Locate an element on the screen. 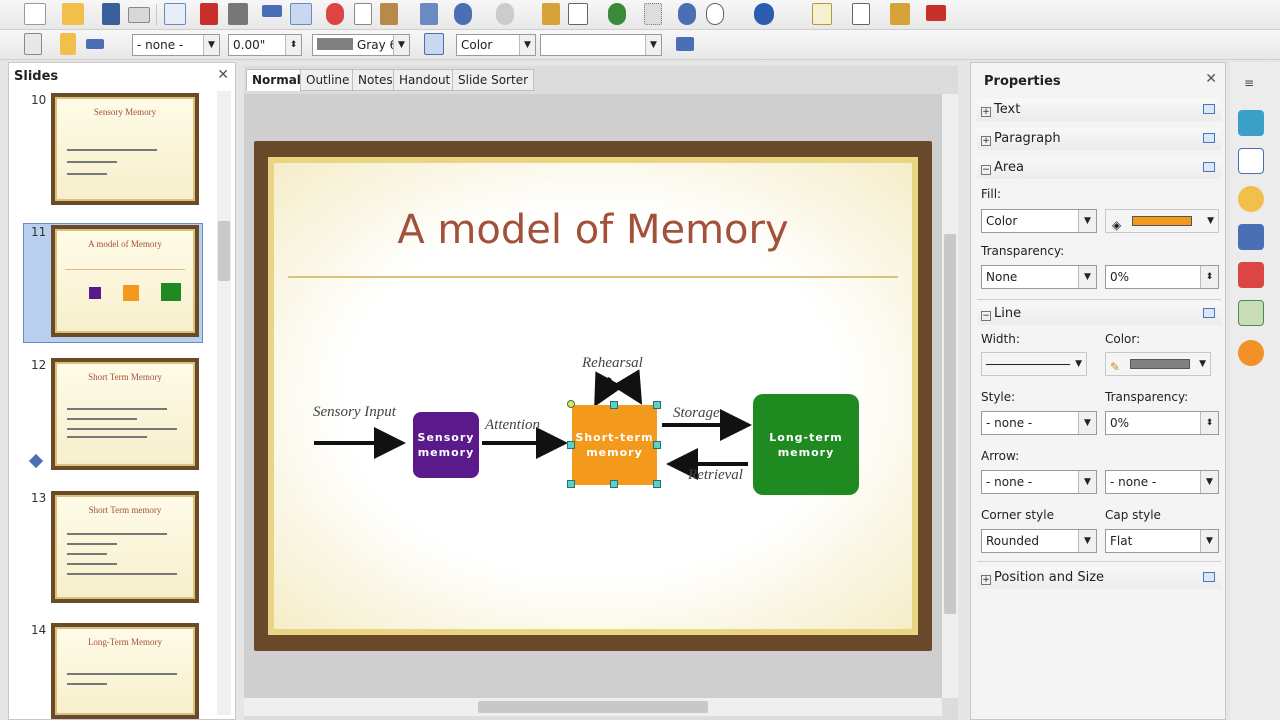 The width and height of the screenshot is (1280, 720). corner-style-value: Rounded is located at coordinates (1012, 541).